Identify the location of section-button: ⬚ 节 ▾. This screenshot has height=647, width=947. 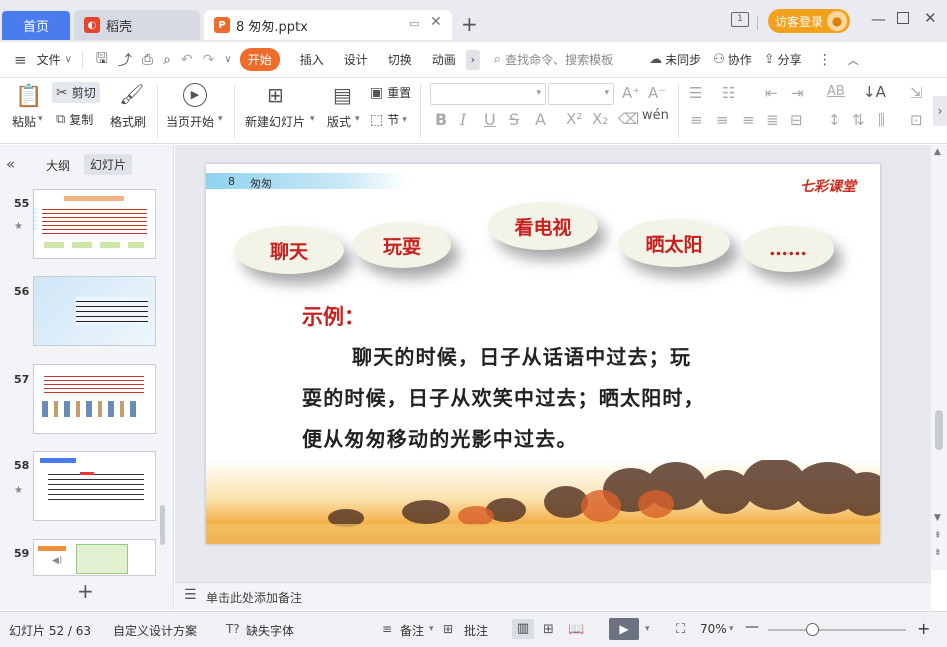
(388, 119).